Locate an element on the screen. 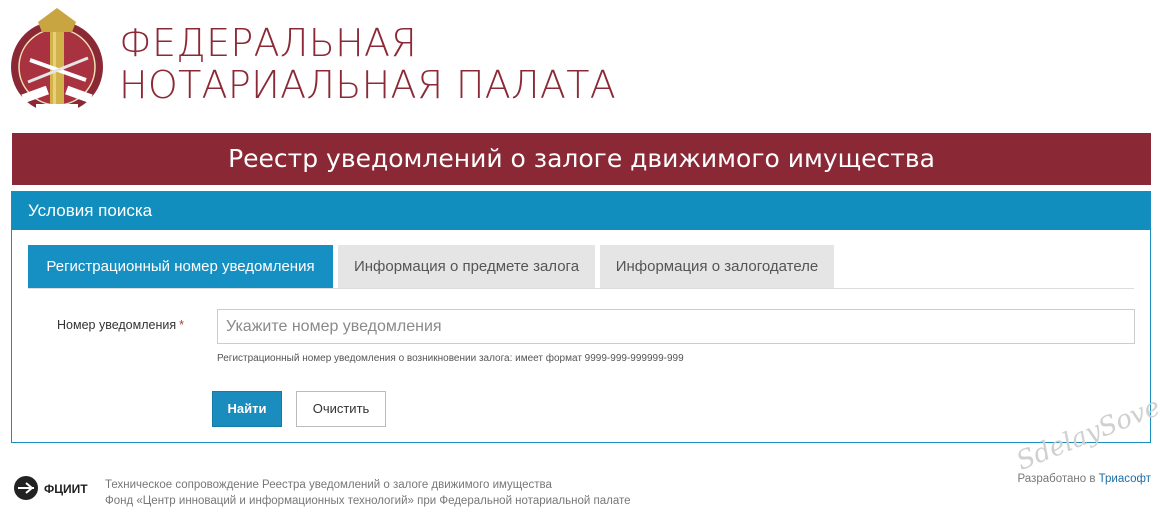 The height and width of the screenshot is (532, 1158). fciit-logo: ФЦИИТ is located at coordinates (52, 488).